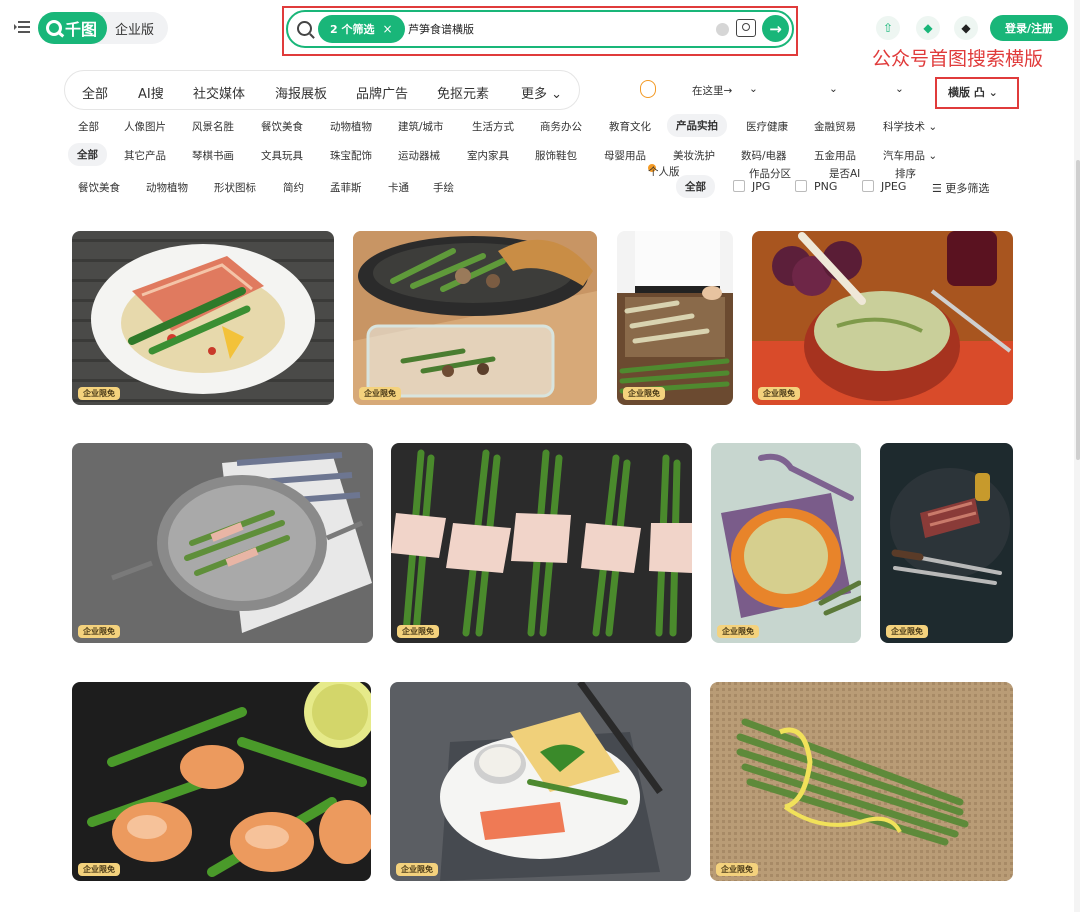  Describe the element at coordinates (882, 318) in the screenshot. I see `image-card-risotto-pot: 企业限免` at that location.